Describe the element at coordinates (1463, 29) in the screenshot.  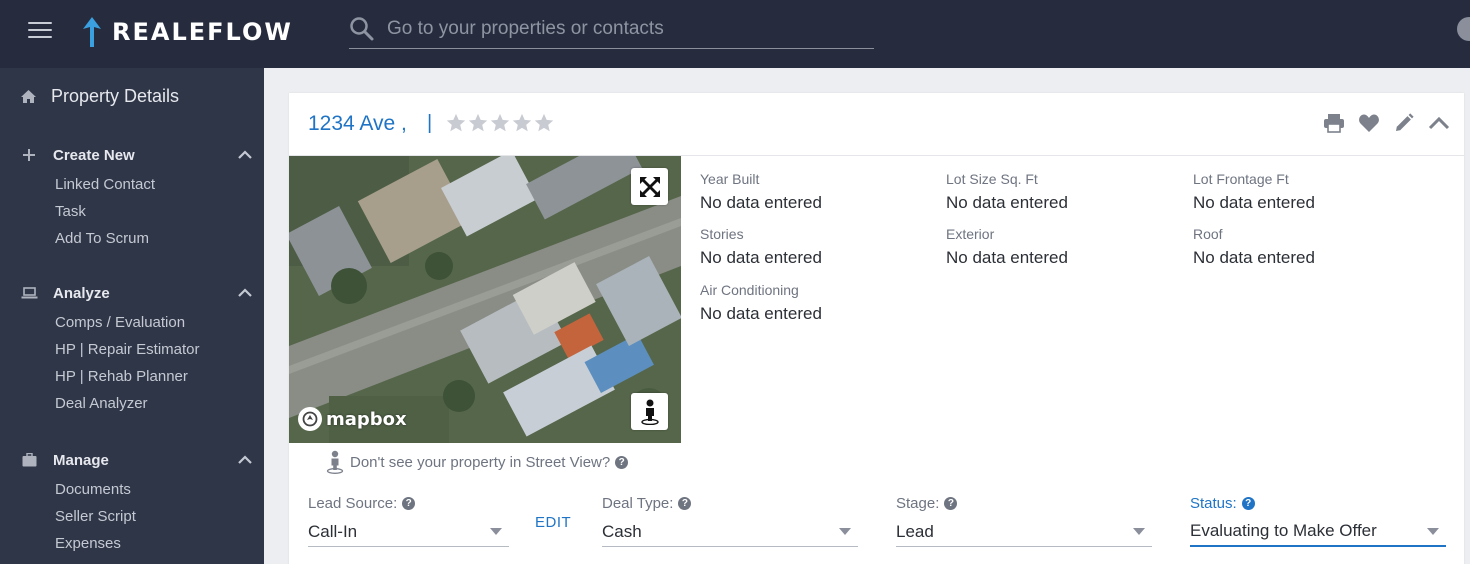
I see `account-menu-button` at that location.